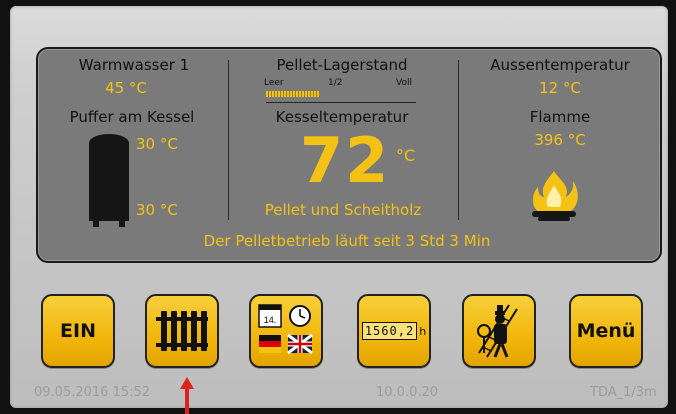 This screenshot has width=676, height=414. I want to click on pellet-level-fill, so click(293, 94).